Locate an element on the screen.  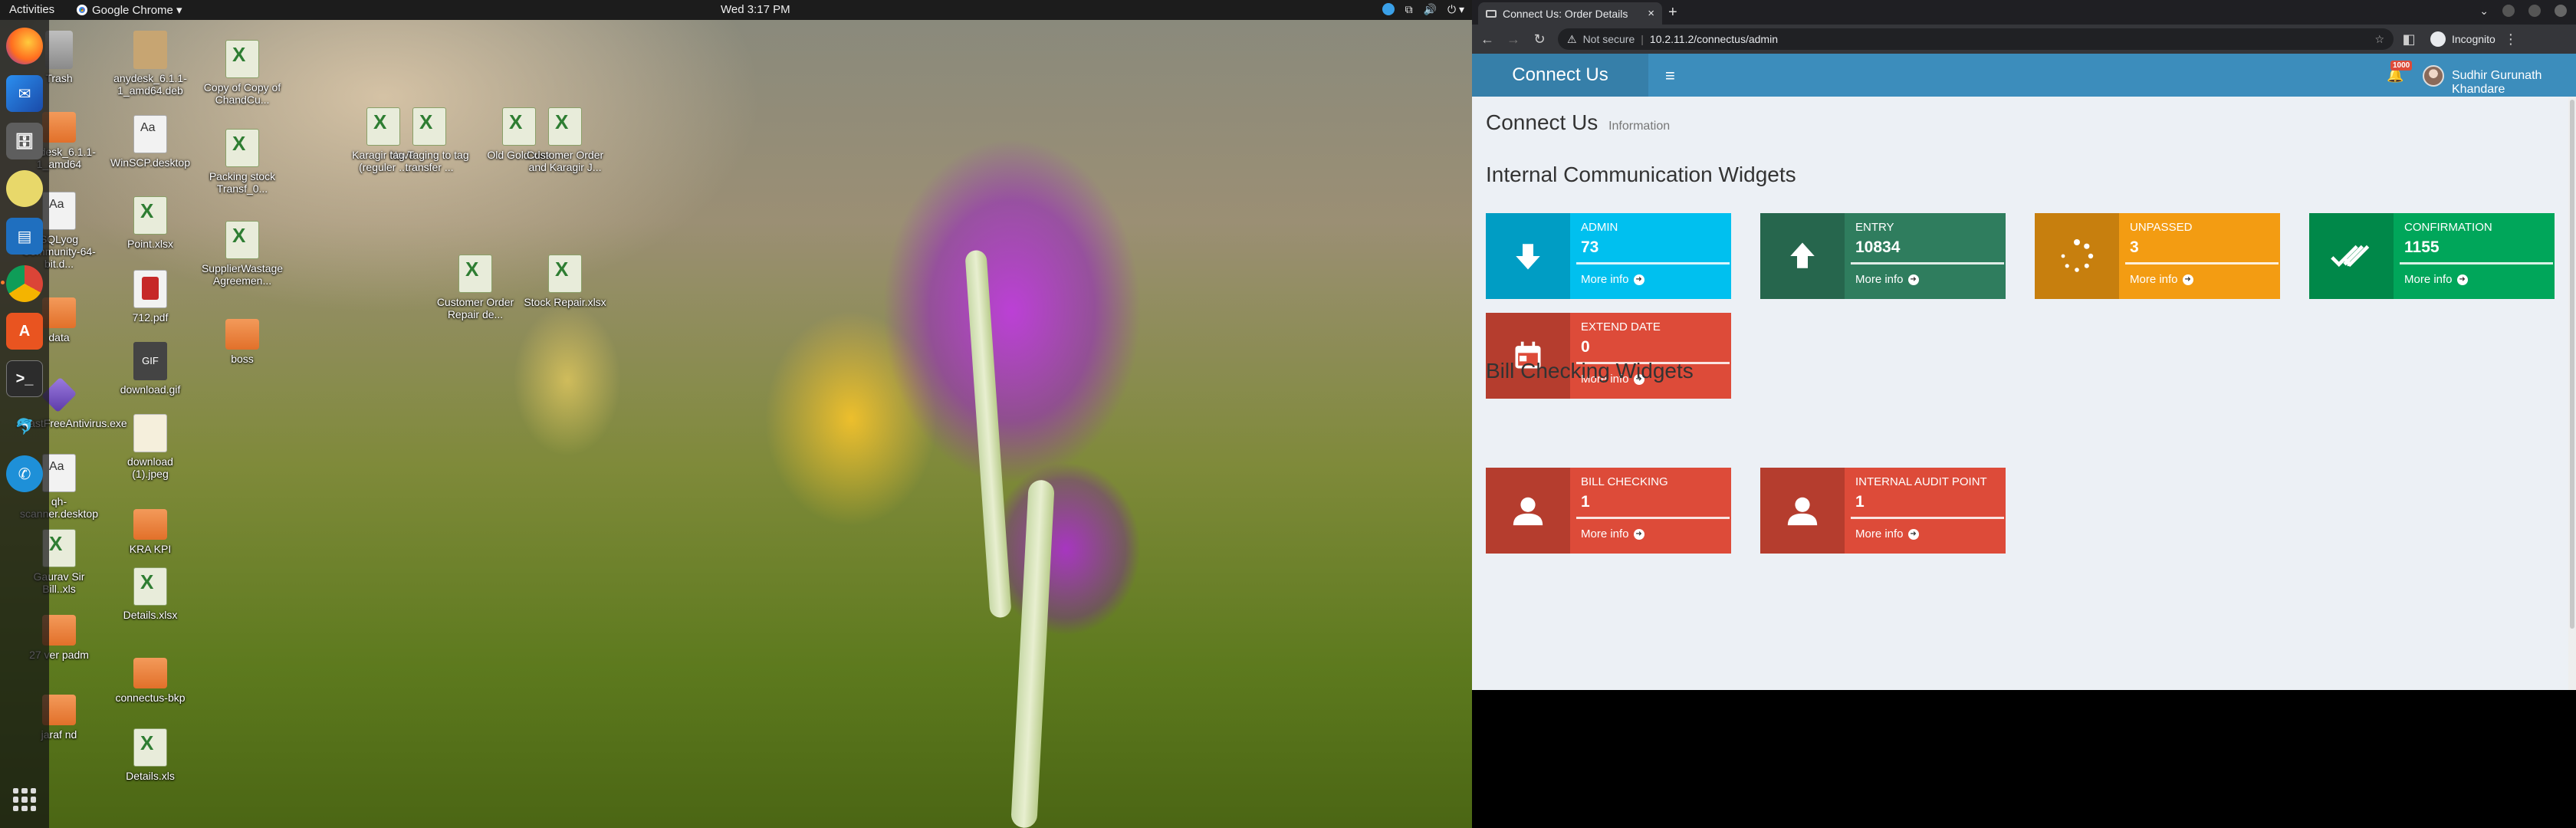
firefox-icon is located at coordinates (24, 46).